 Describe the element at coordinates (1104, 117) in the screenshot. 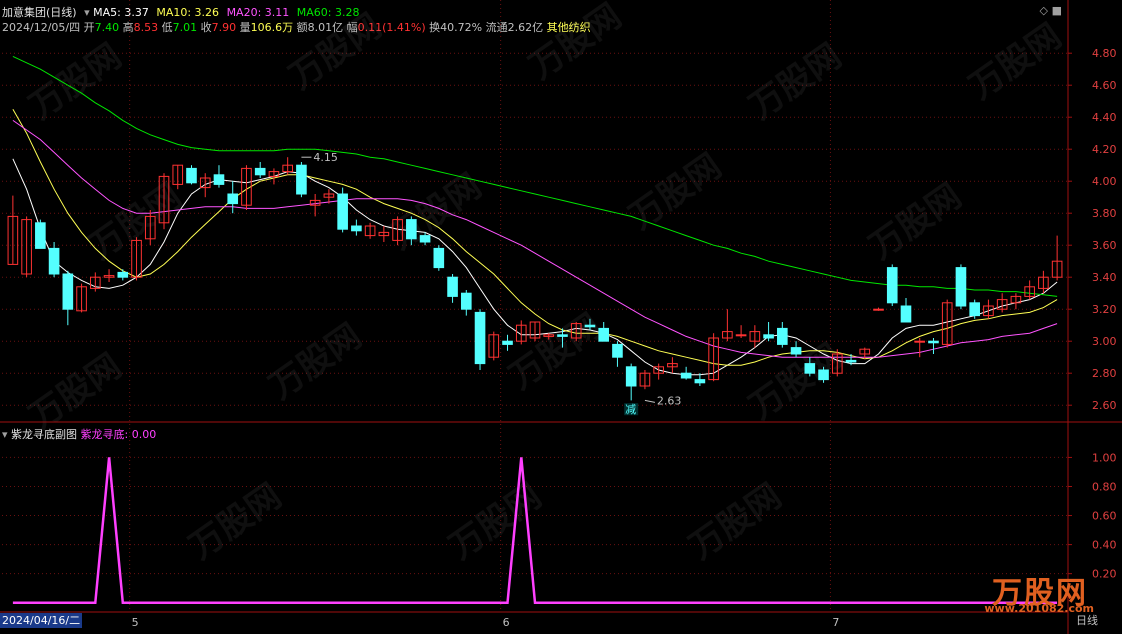

I see `y-tick-label: 4.40` at that location.